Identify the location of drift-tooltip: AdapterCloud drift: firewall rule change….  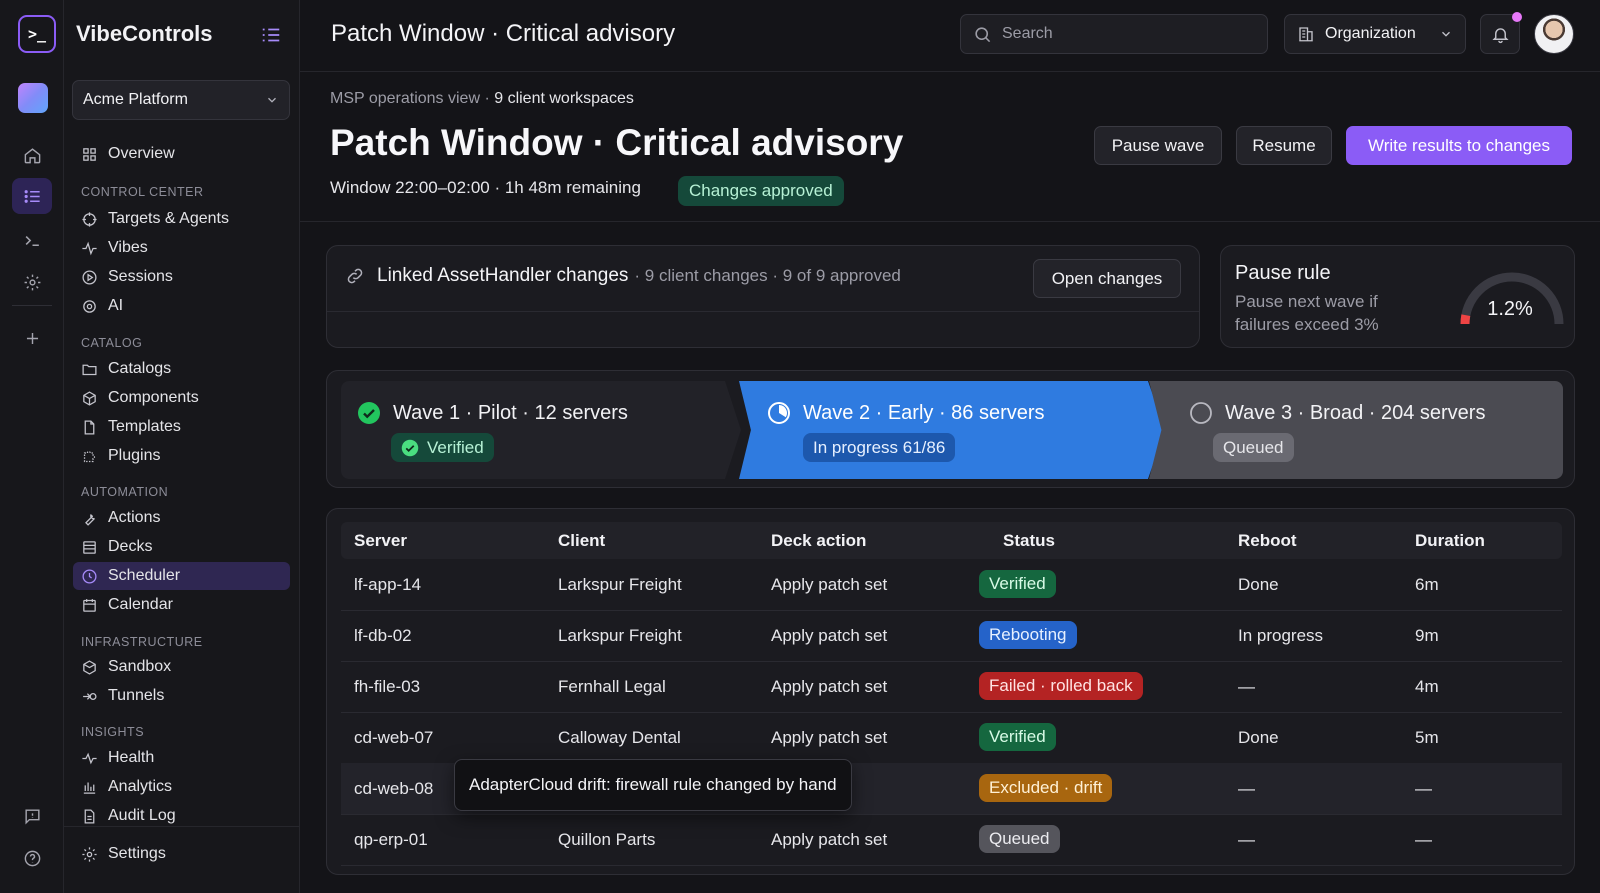
(653, 785).